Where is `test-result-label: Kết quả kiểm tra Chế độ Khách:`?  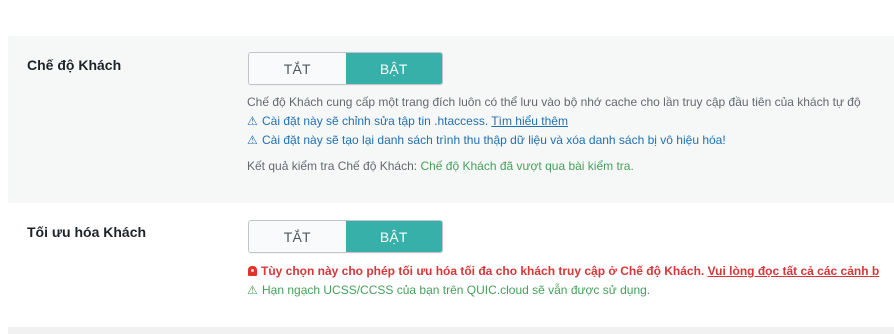 test-result-label: Kết quả kiểm tra Chế độ Khách: is located at coordinates (332, 166).